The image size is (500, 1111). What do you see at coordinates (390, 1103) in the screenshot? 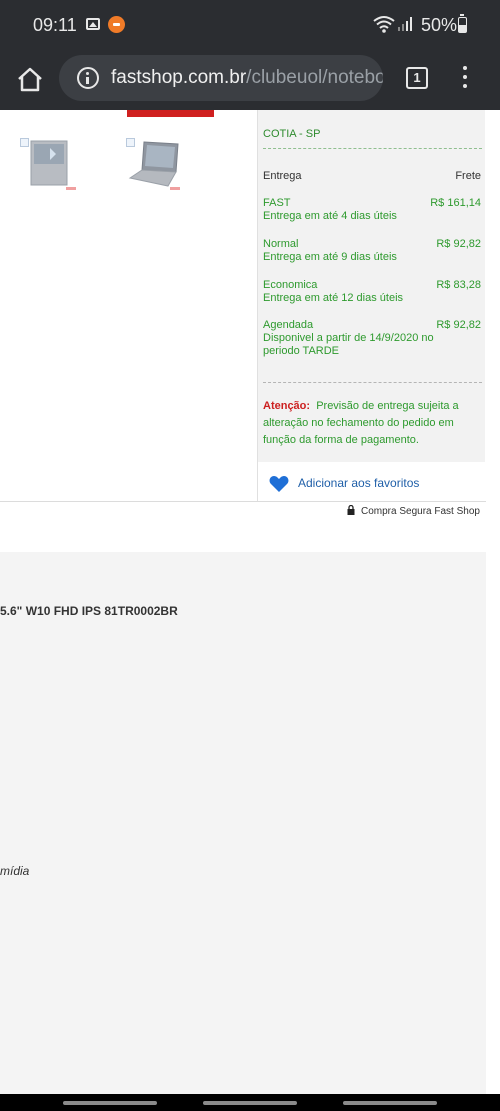
I see `nav-back-button` at bounding box center [390, 1103].